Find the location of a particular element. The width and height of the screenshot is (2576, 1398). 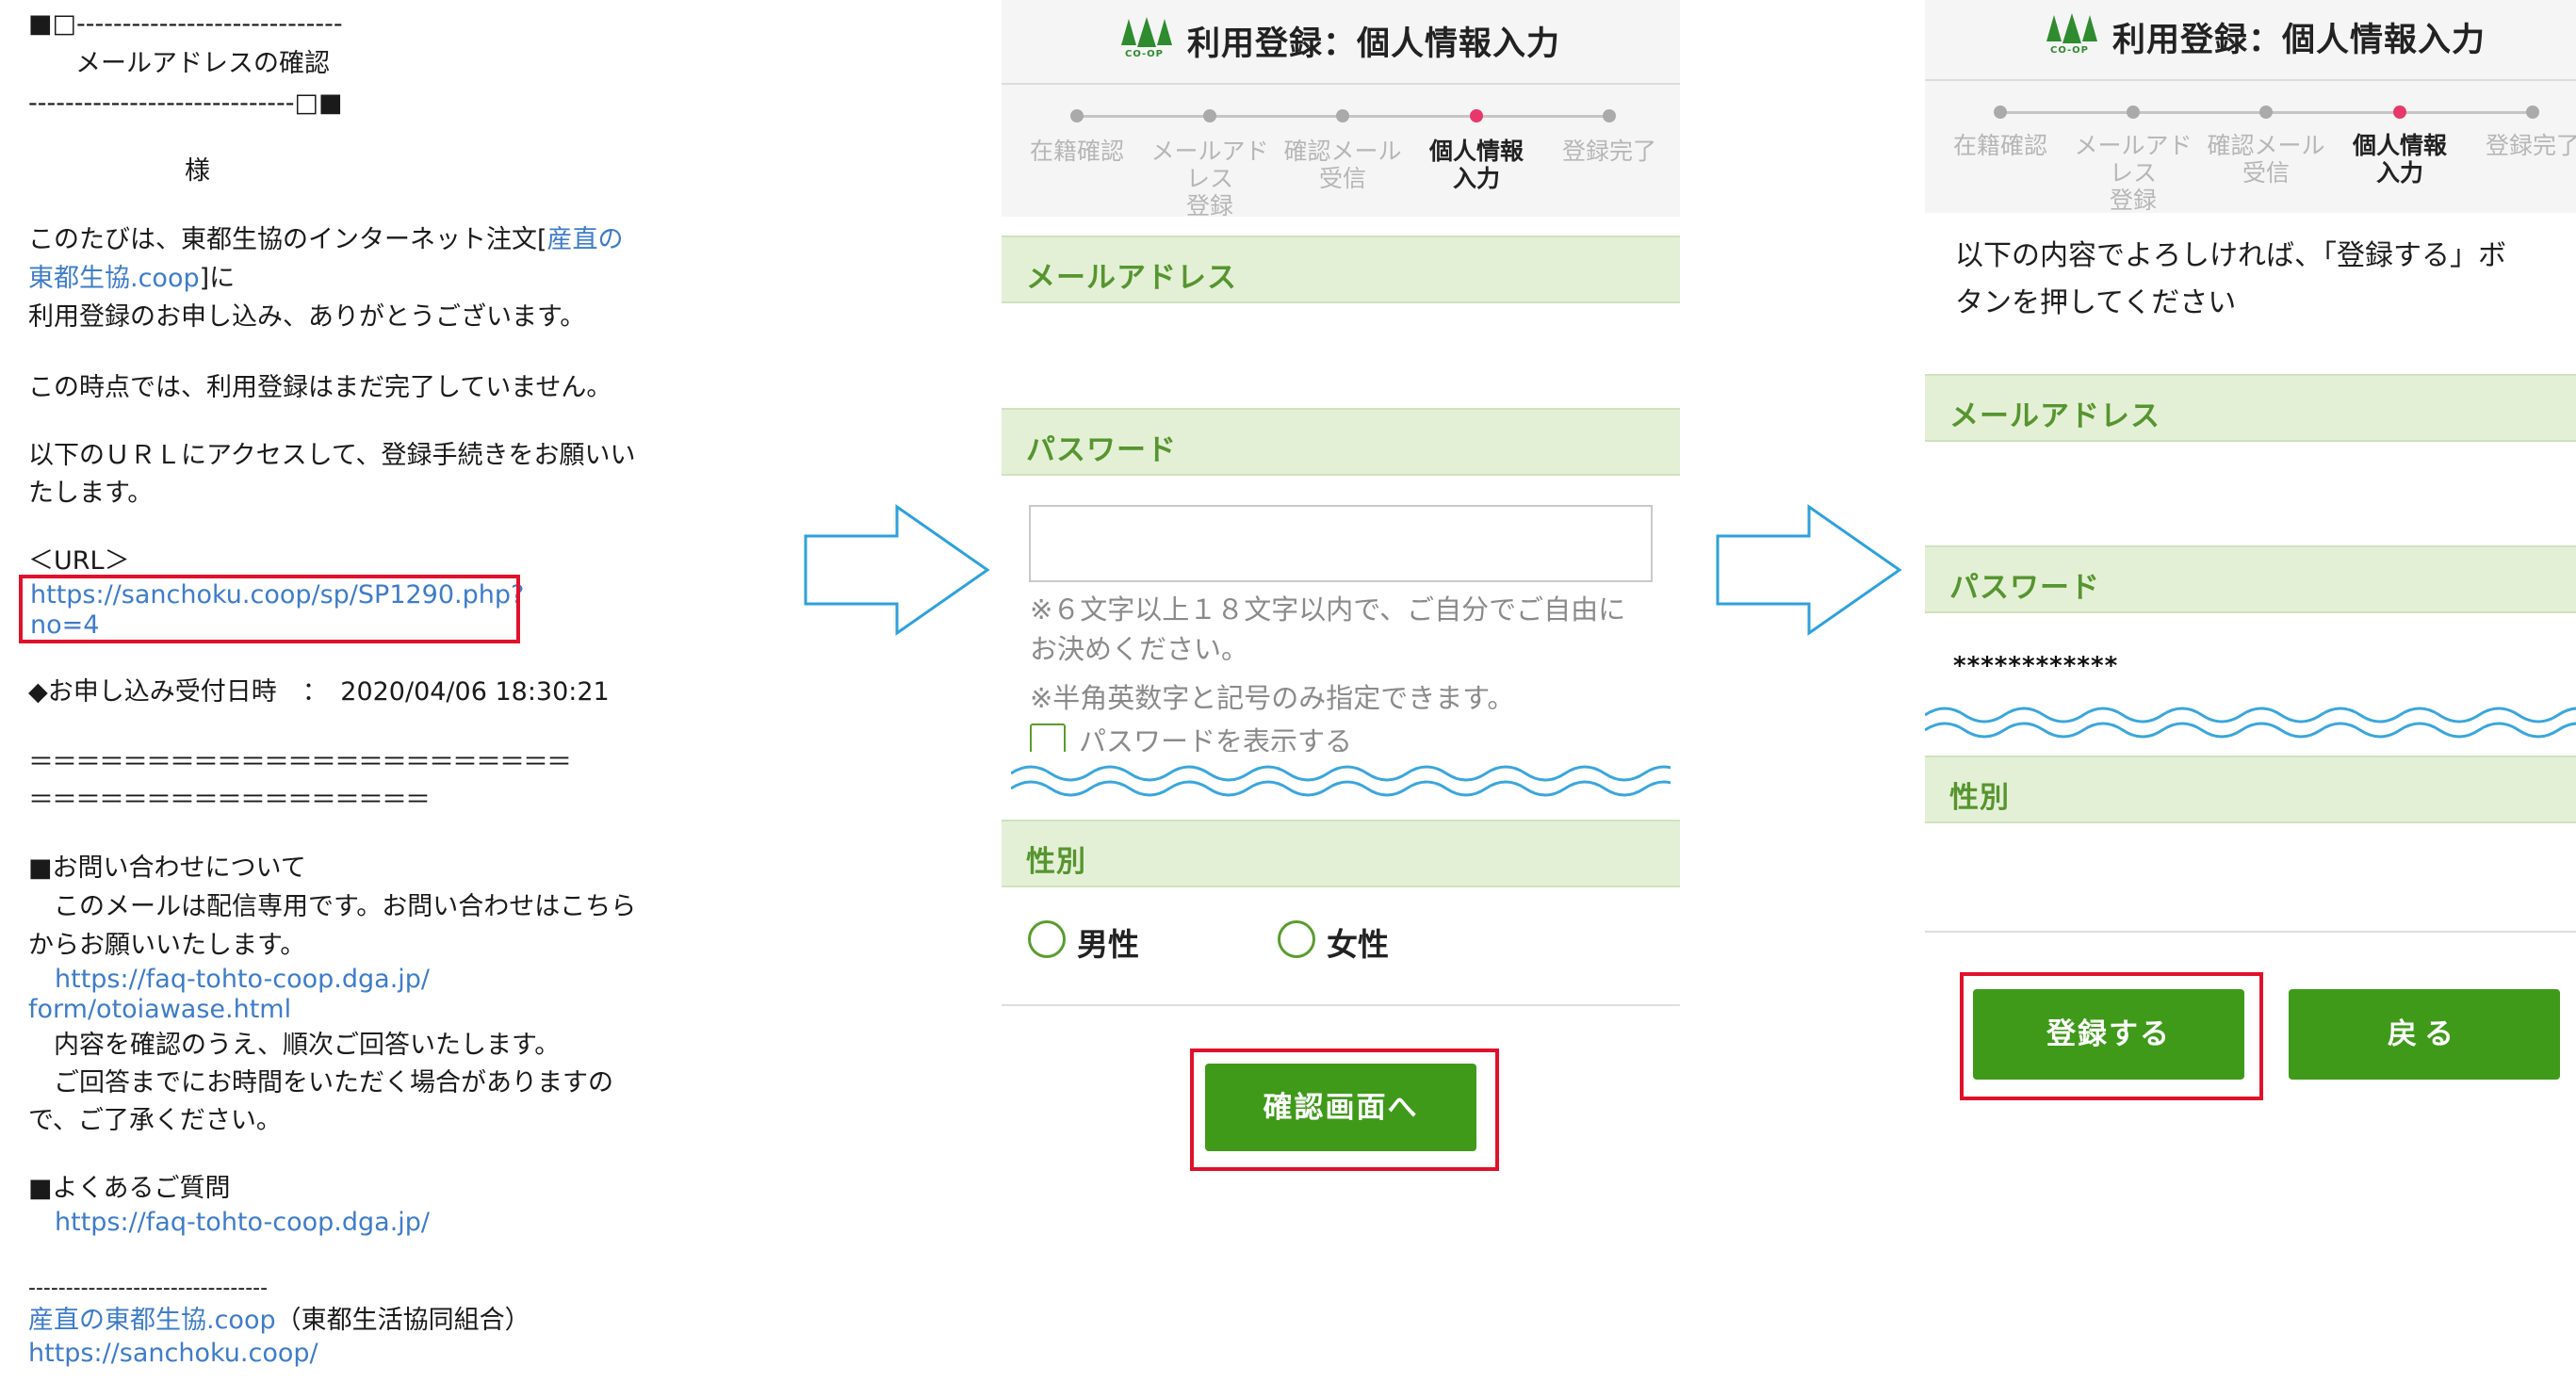

faq-link: https://faq-tohto-coop.dga.jp/ is located at coordinates (242, 1223).